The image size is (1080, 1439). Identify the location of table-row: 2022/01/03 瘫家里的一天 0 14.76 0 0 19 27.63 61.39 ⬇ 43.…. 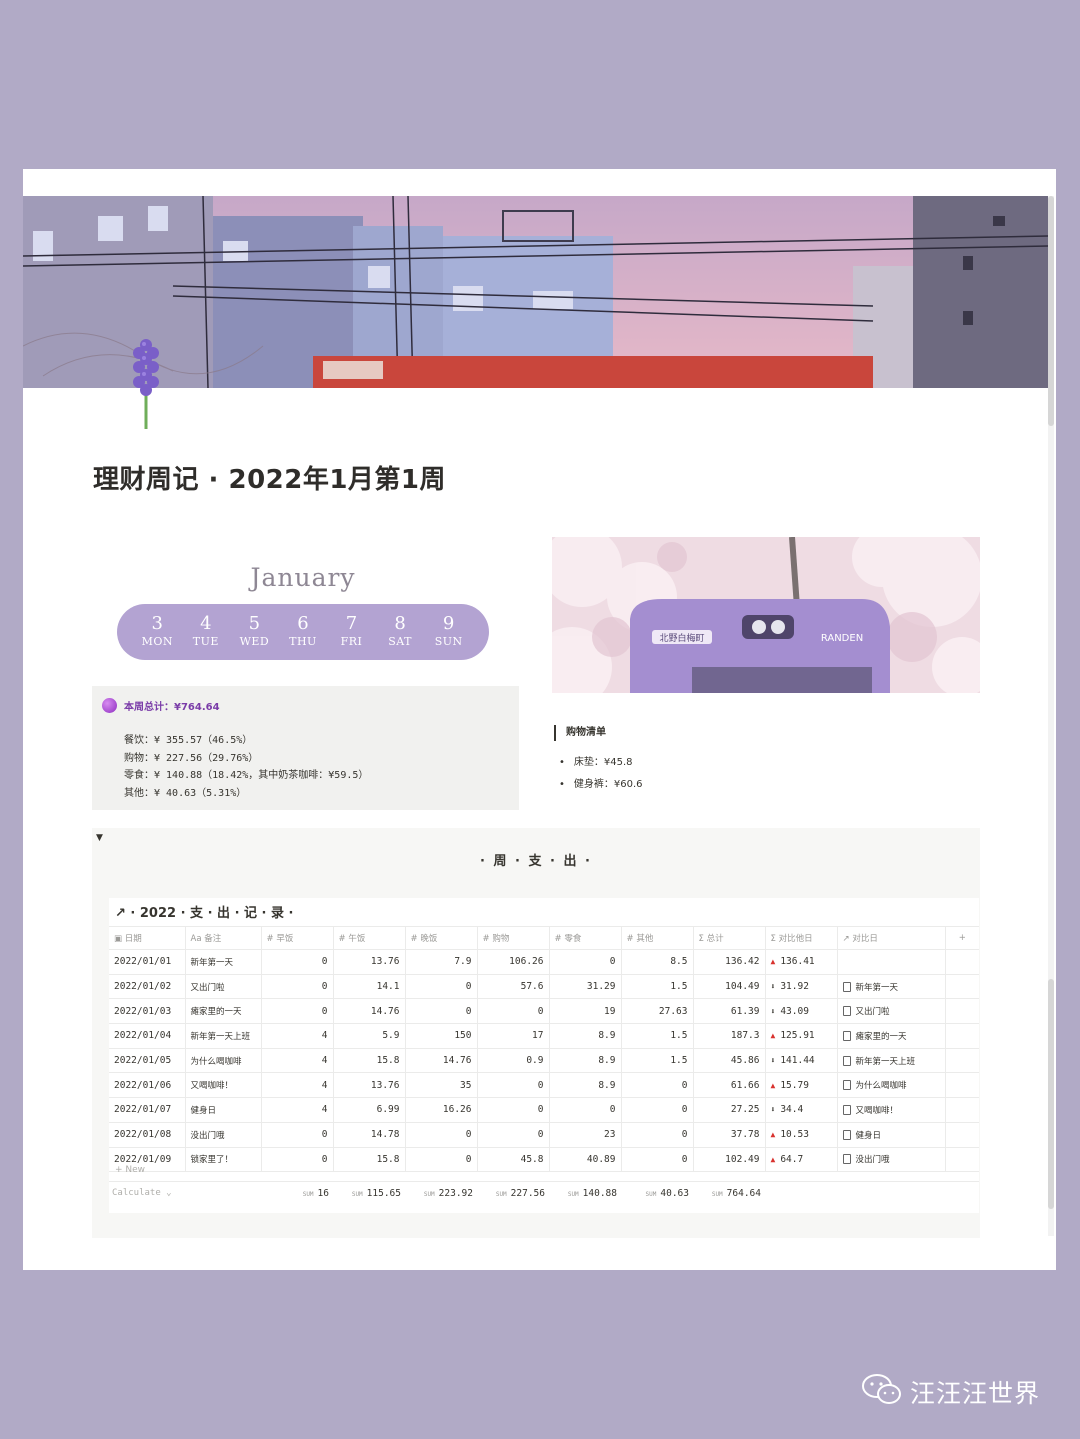
(544, 1011).